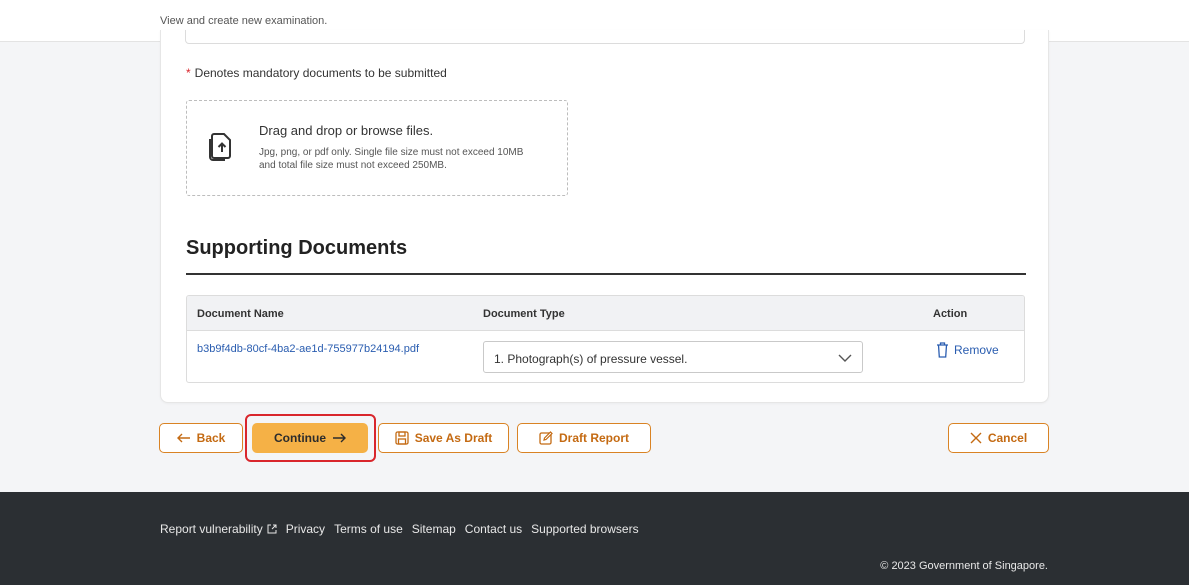  I want to click on document-type-select: 1. Photograph(s) of pressure vessel., so click(673, 357).